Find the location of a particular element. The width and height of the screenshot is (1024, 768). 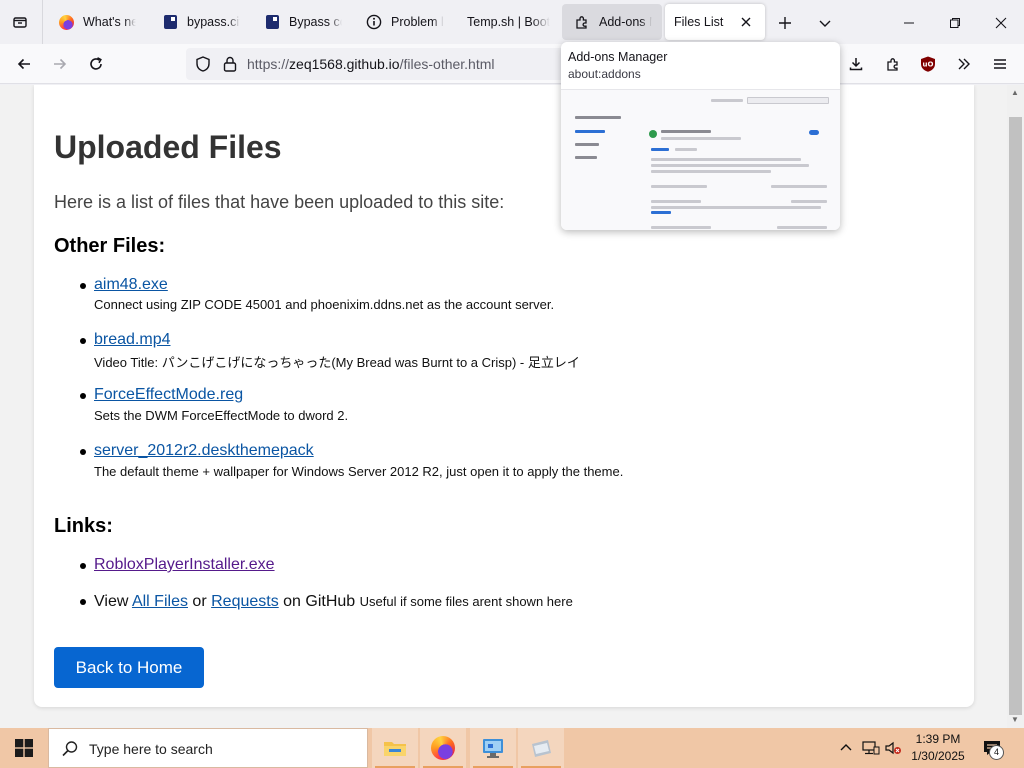

tab-bypass-city: bypass.city is located at coordinates (200, 22).